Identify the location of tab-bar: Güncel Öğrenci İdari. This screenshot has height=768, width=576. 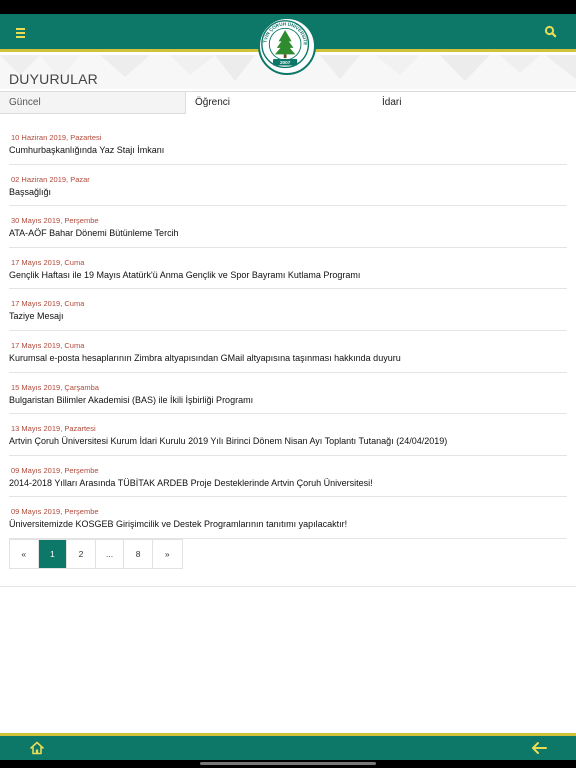
(288, 102).